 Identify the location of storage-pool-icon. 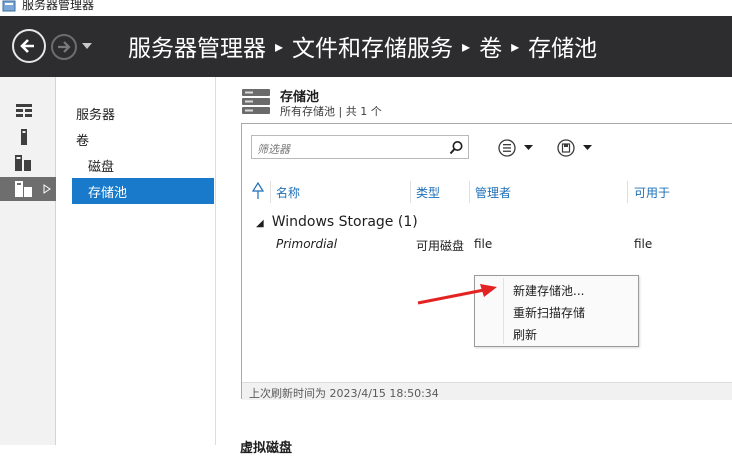
(256, 101).